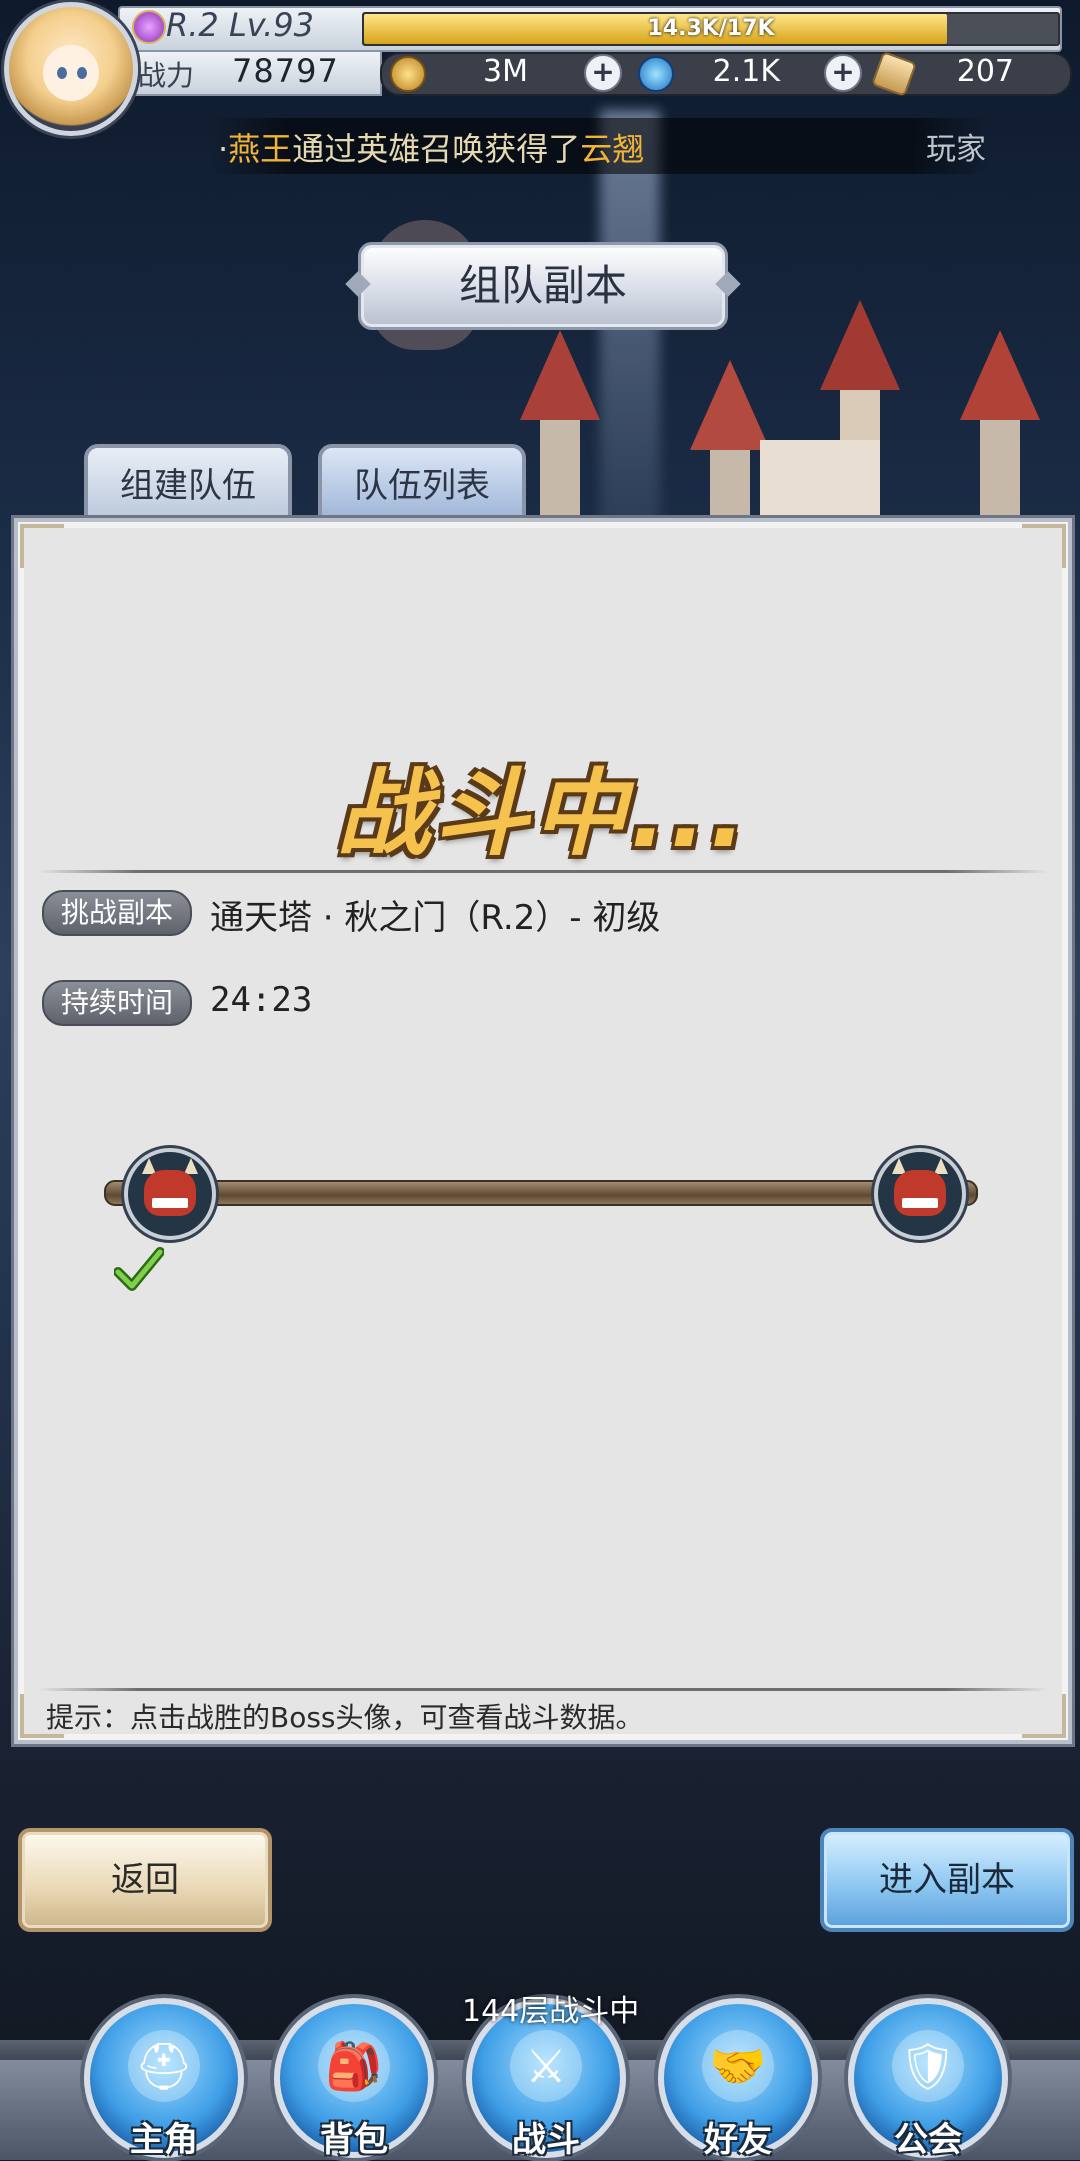 Image resolution: width=1080 pixels, height=2161 pixels. I want to click on nav-hero-label: 主角, so click(164, 2140).